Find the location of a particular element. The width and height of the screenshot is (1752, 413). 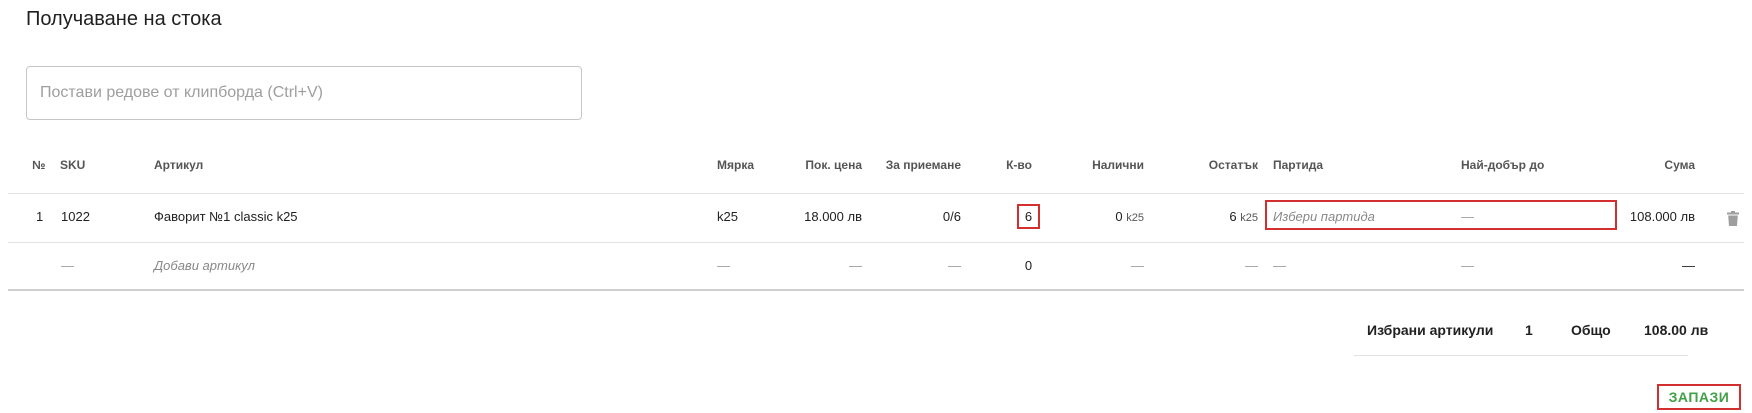

row-available: 0 k25 is located at coordinates (1102, 216).